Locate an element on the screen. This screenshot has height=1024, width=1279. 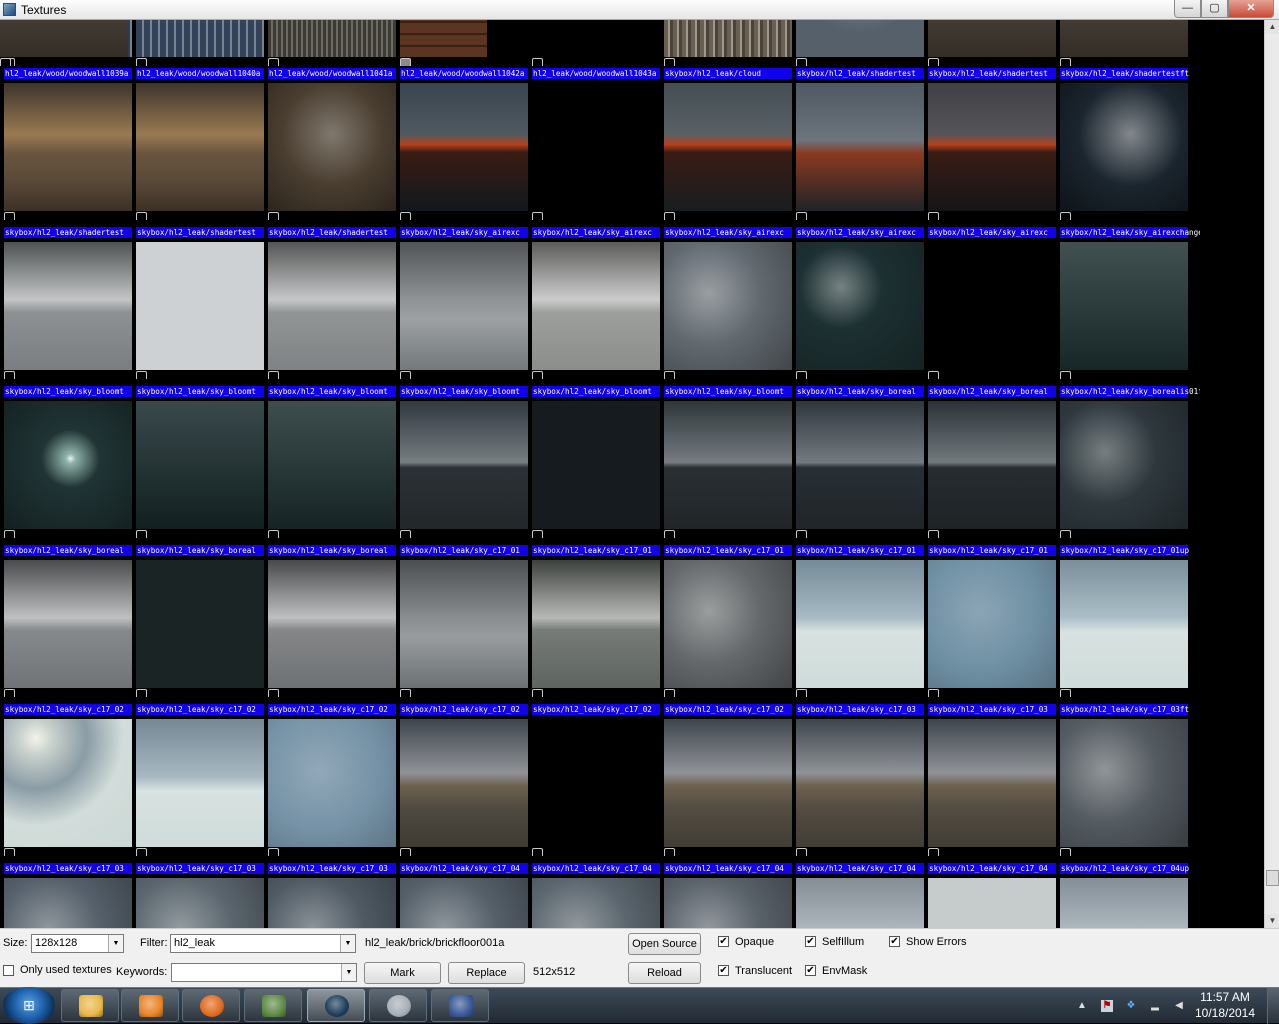
reload-button: Reload is located at coordinates (664, 973).